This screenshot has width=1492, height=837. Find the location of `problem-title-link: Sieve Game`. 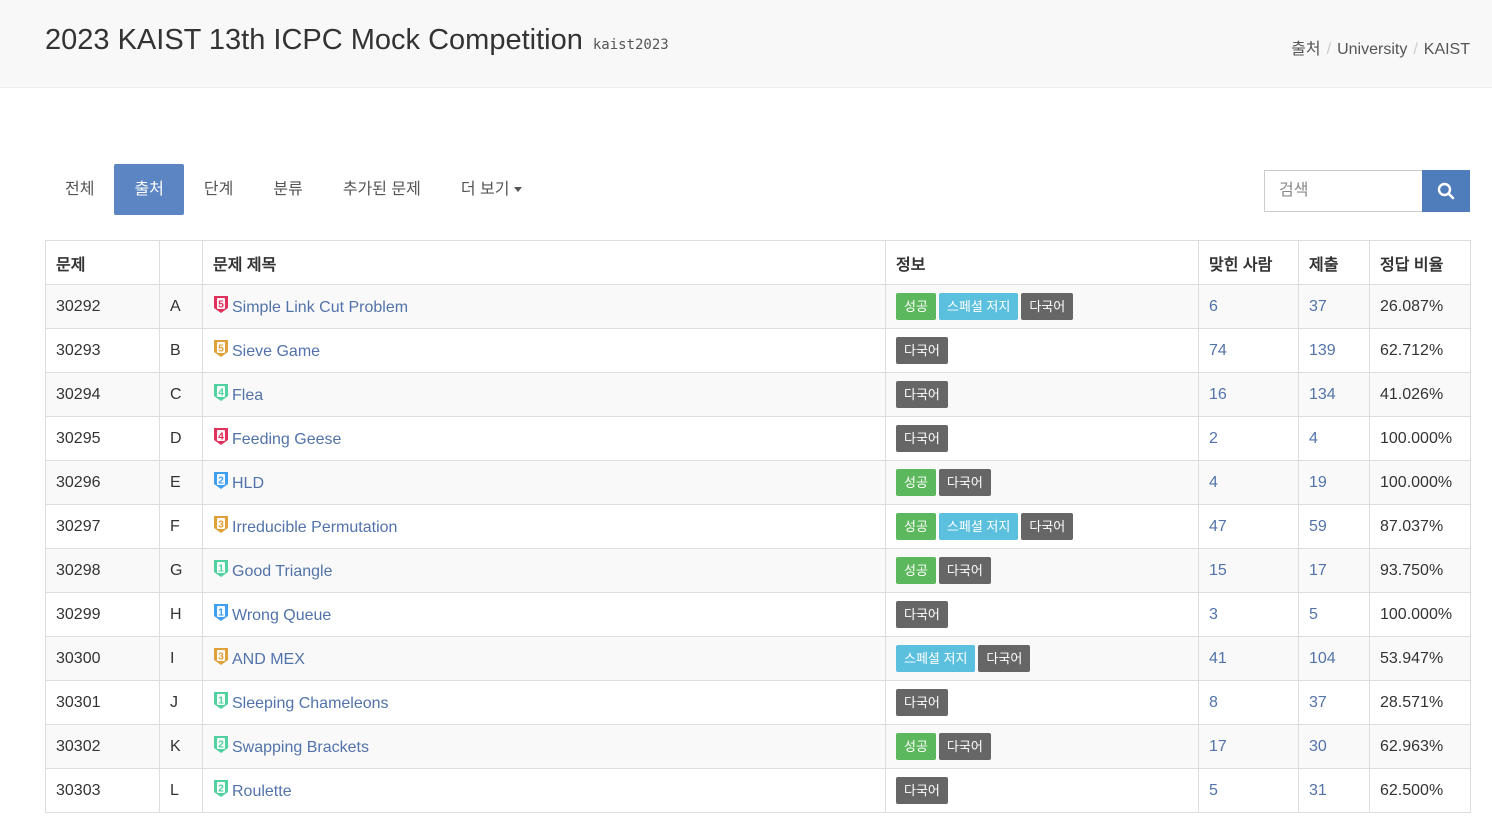

problem-title-link: Sieve Game is located at coordinates (276, 351).